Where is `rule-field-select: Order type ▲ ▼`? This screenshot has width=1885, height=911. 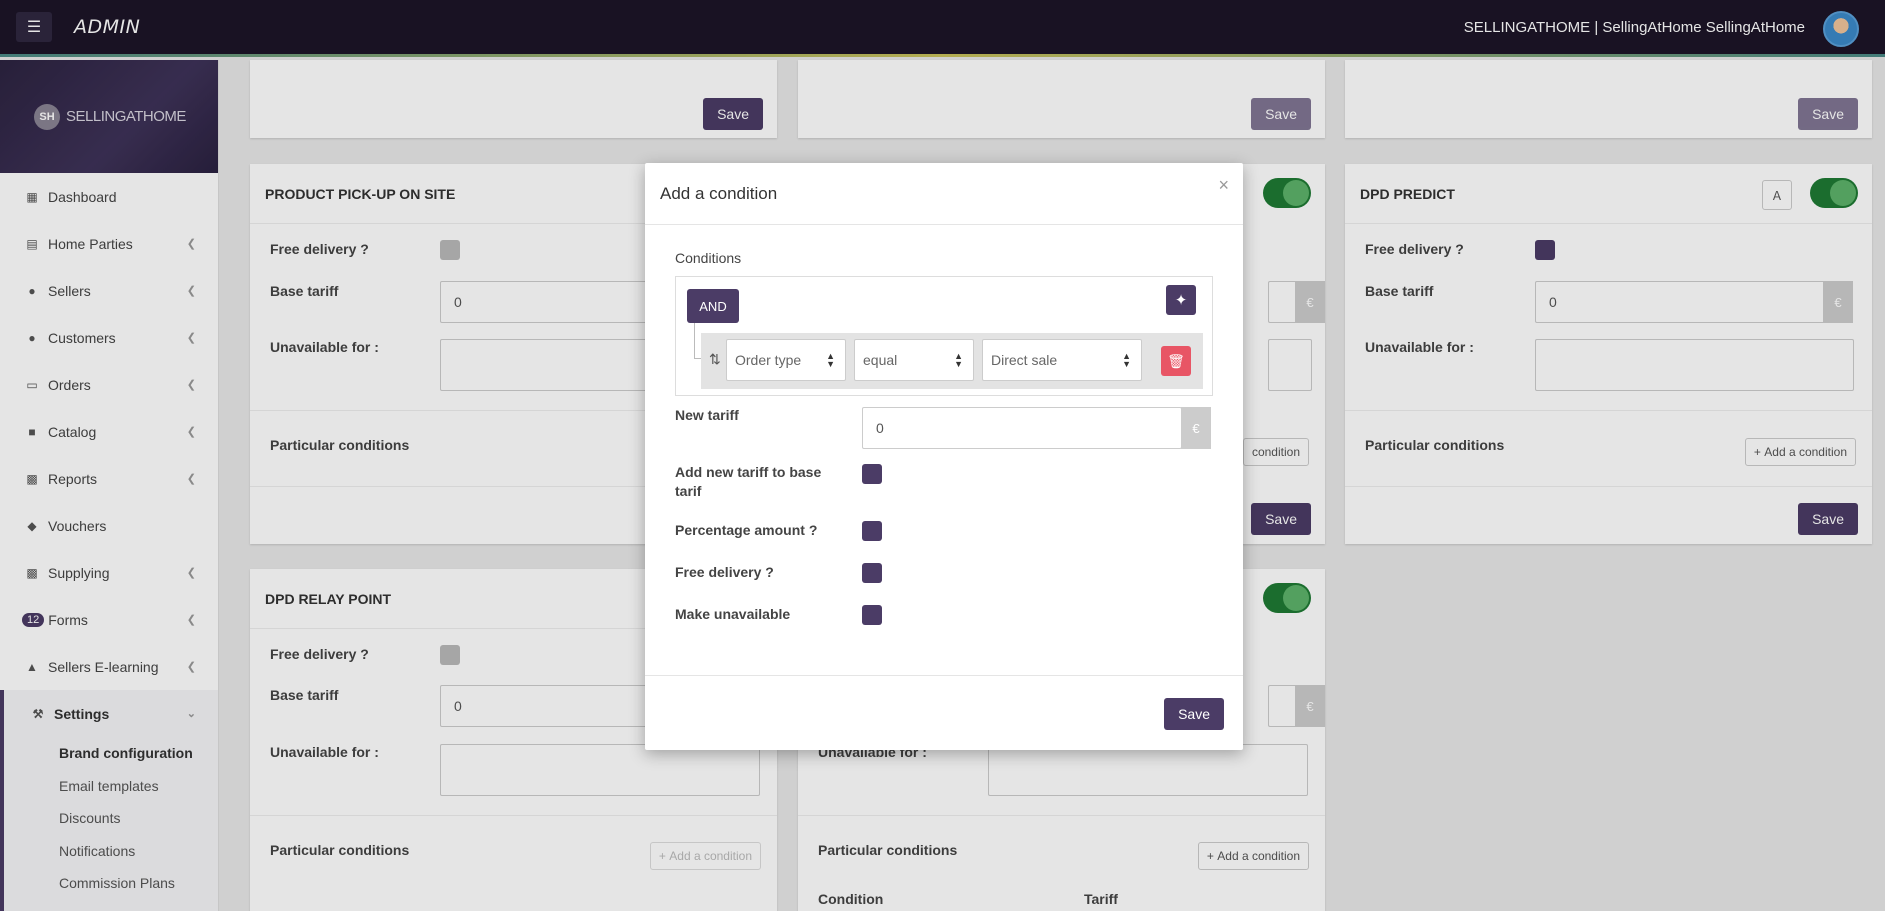 rule-field-select: Order type ▲ ▼ is located at coordinates (786, 360).